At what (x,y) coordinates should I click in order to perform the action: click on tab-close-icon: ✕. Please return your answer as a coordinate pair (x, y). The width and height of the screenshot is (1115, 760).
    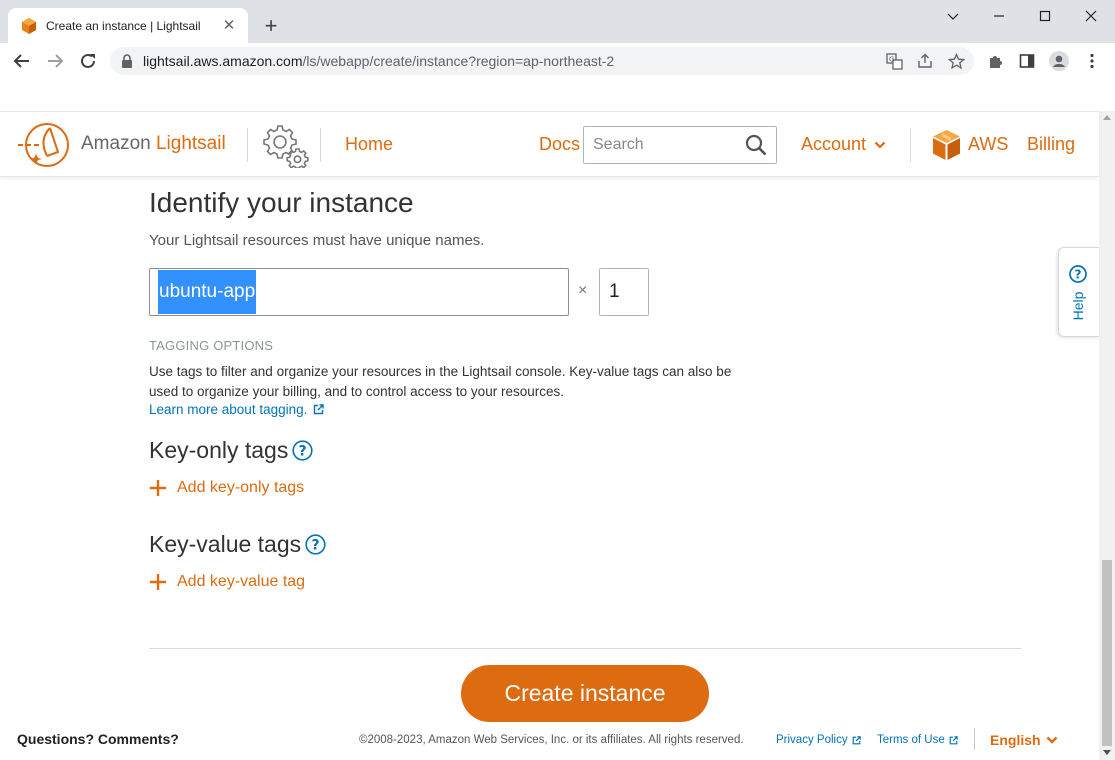
    Looking at the image, I should click on (229, 26).